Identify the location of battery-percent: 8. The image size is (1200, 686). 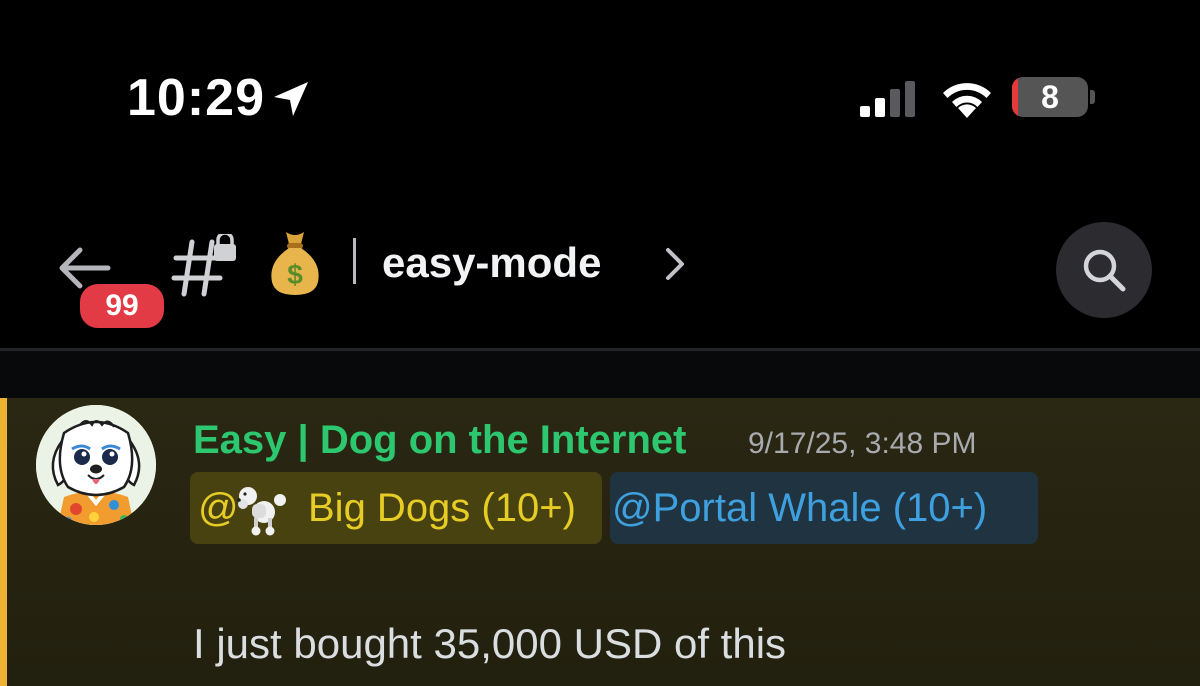
(1050, 97).